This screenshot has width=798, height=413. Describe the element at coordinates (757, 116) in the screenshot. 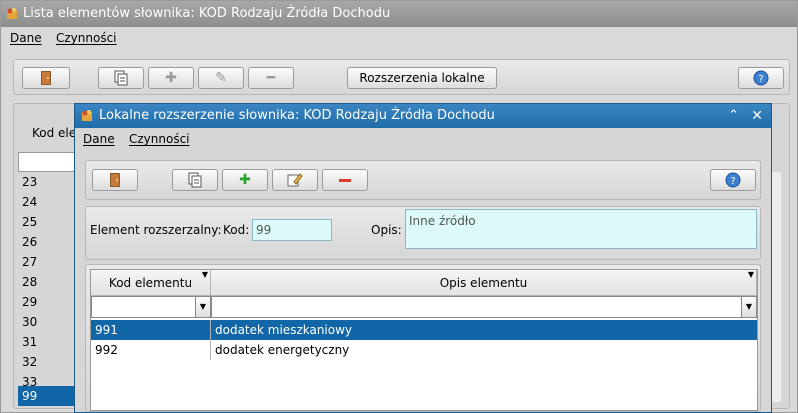

I see `close-icon: ✕` at that location.